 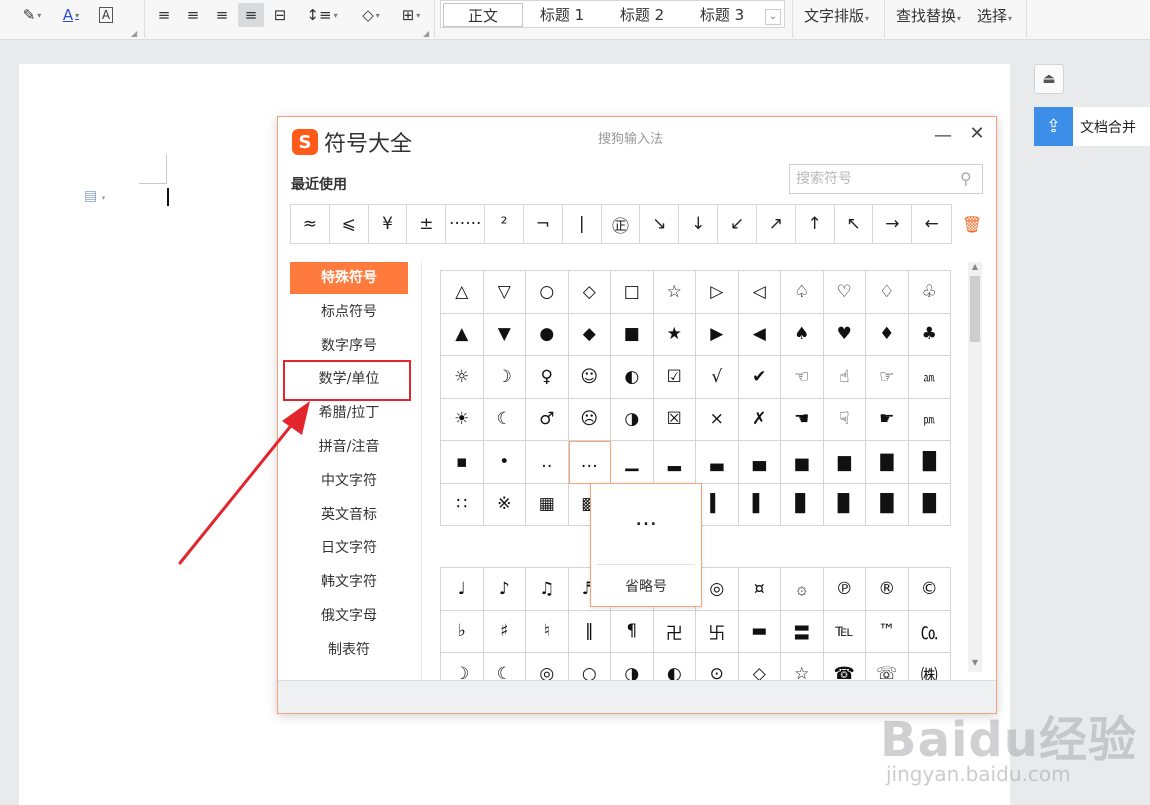 I want to click on symbol-cell: □, so click(x=632, y=292).